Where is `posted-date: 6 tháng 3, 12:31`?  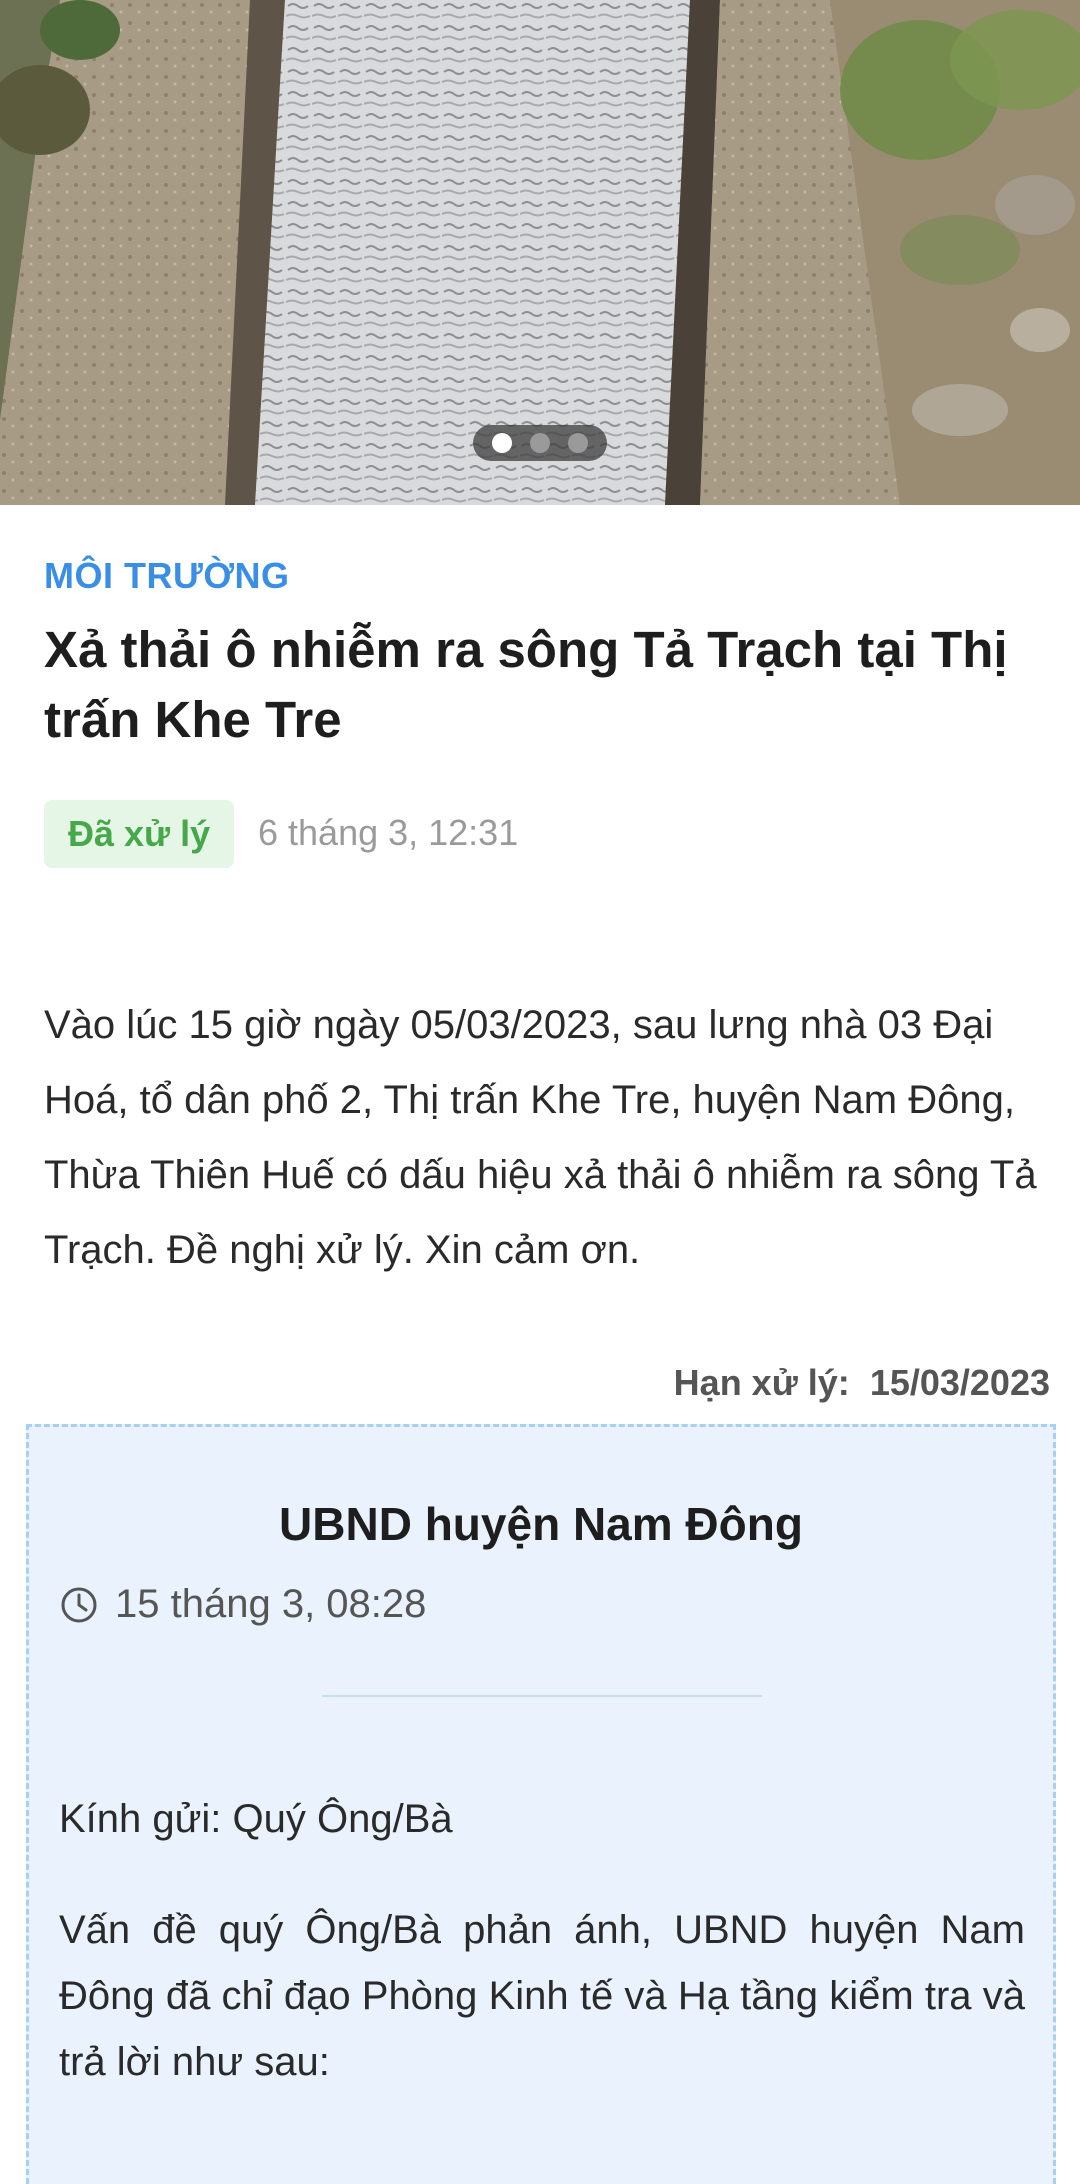 posted-date: 6 tháng 3, 12:31 is located at coordinates (388, 832).